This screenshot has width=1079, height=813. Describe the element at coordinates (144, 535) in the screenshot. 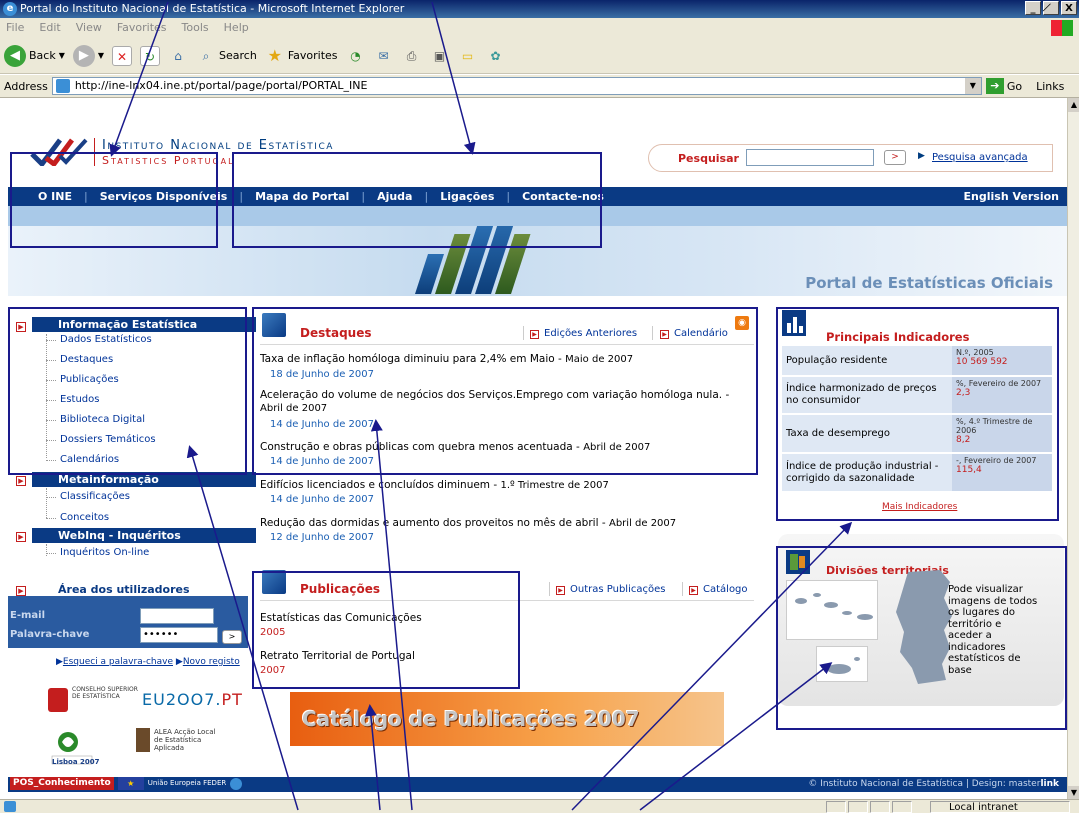

I see `sidebar-webinq-title: WebInq - Inquéritos` at that location.